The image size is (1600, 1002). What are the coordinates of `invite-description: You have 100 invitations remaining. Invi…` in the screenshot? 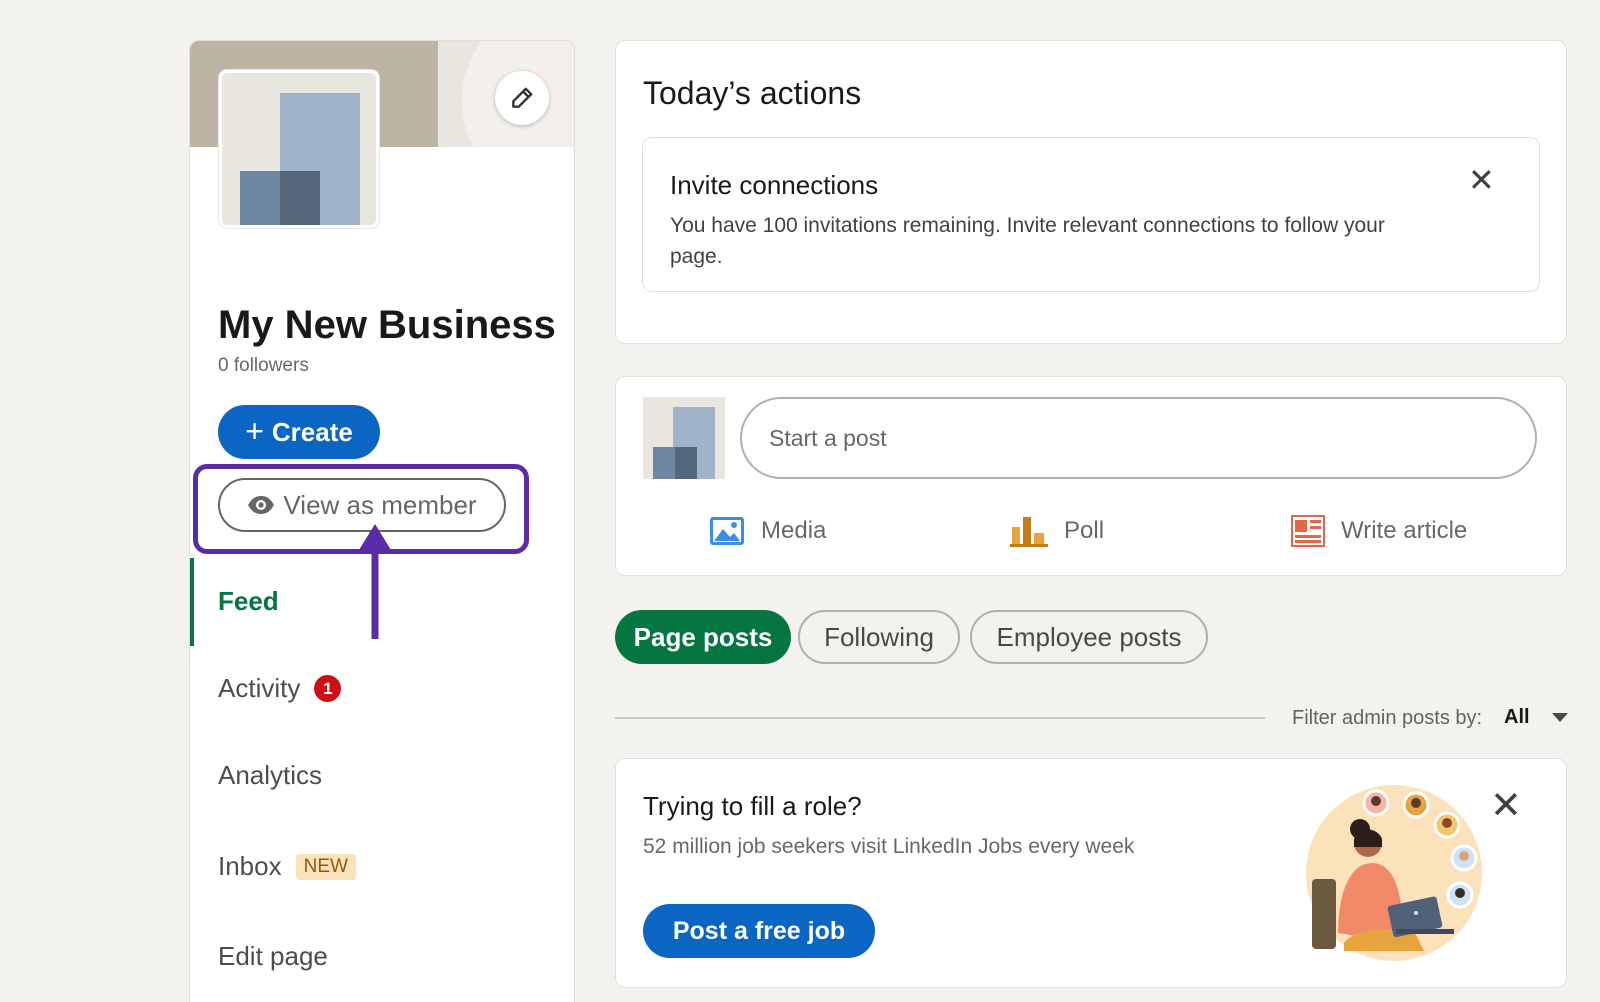 It's located at (1027, 241).